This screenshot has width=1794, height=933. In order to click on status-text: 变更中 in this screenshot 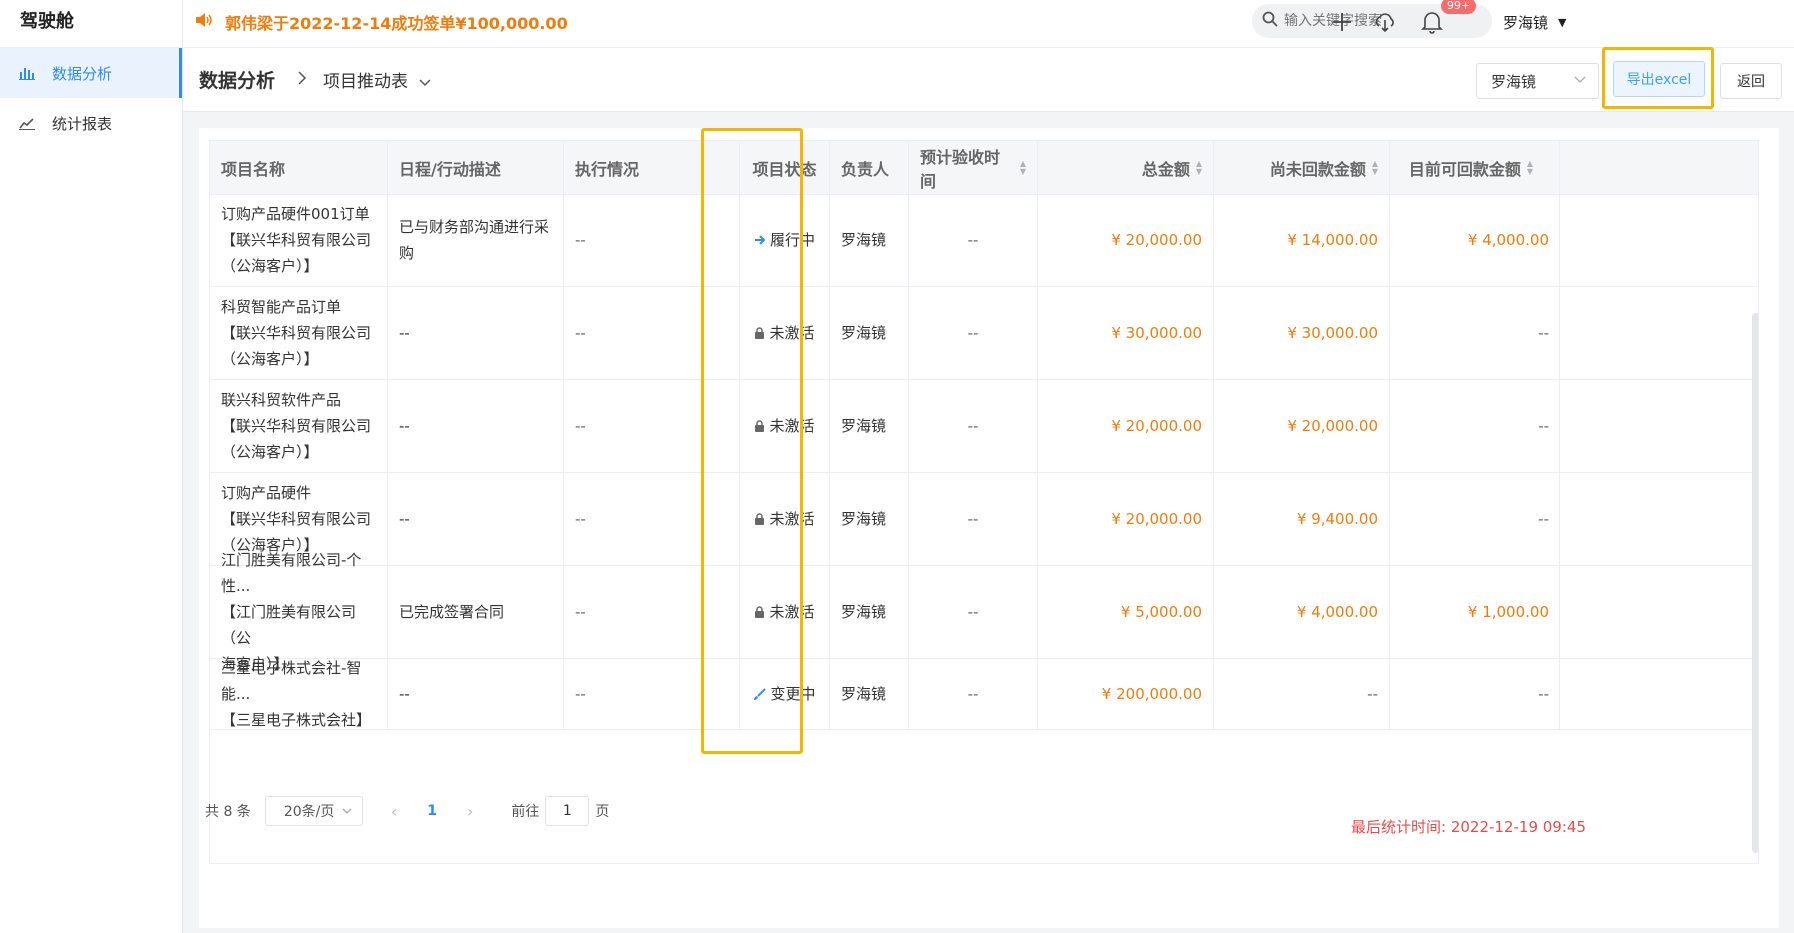, I will do `click(793, 694)`.